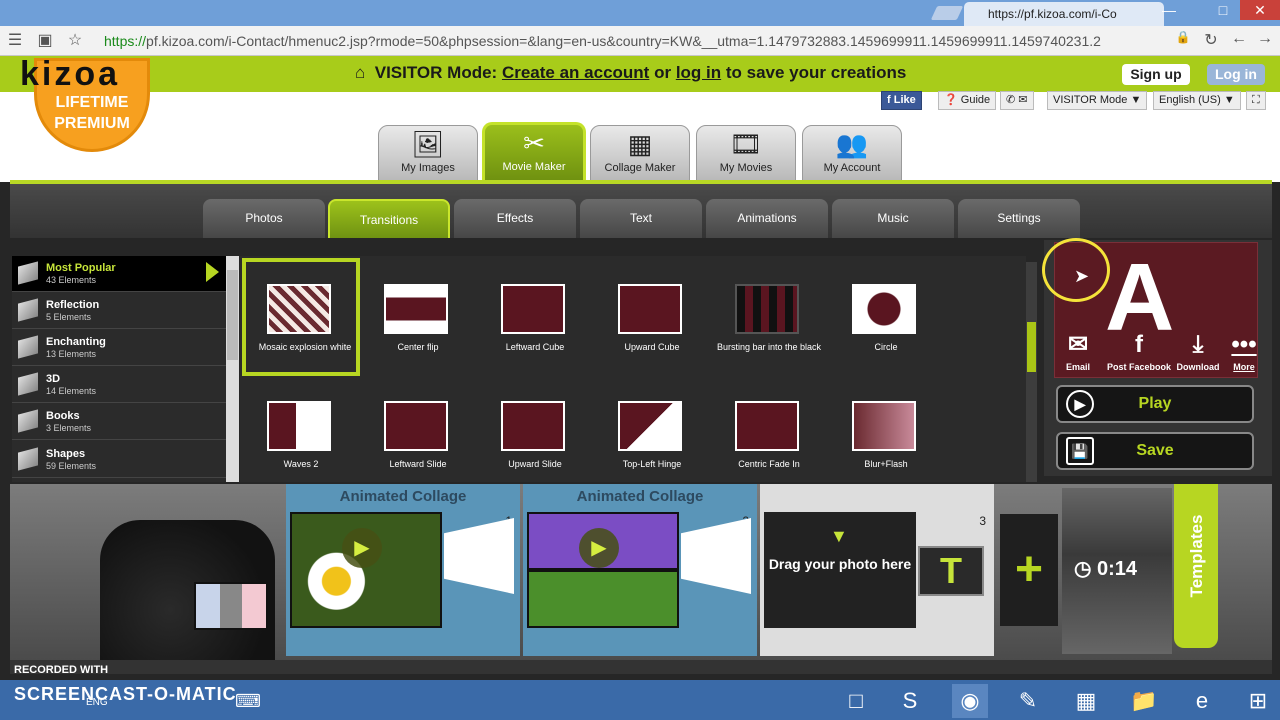 The width and height of the screenshot is (1280, 720). I want to click on transition-label: Circle, so click(886, 347).